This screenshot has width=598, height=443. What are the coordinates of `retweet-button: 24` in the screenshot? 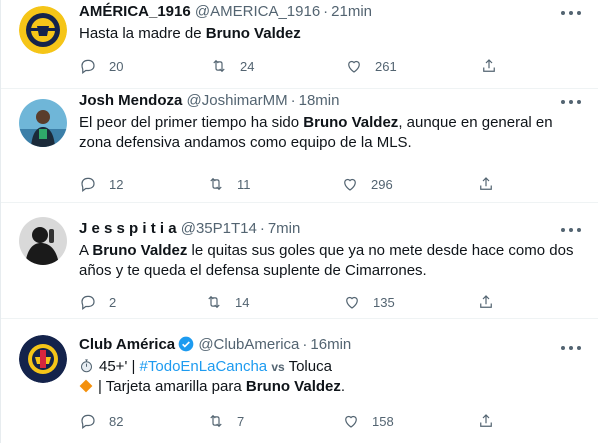 It's located at (232, 66).